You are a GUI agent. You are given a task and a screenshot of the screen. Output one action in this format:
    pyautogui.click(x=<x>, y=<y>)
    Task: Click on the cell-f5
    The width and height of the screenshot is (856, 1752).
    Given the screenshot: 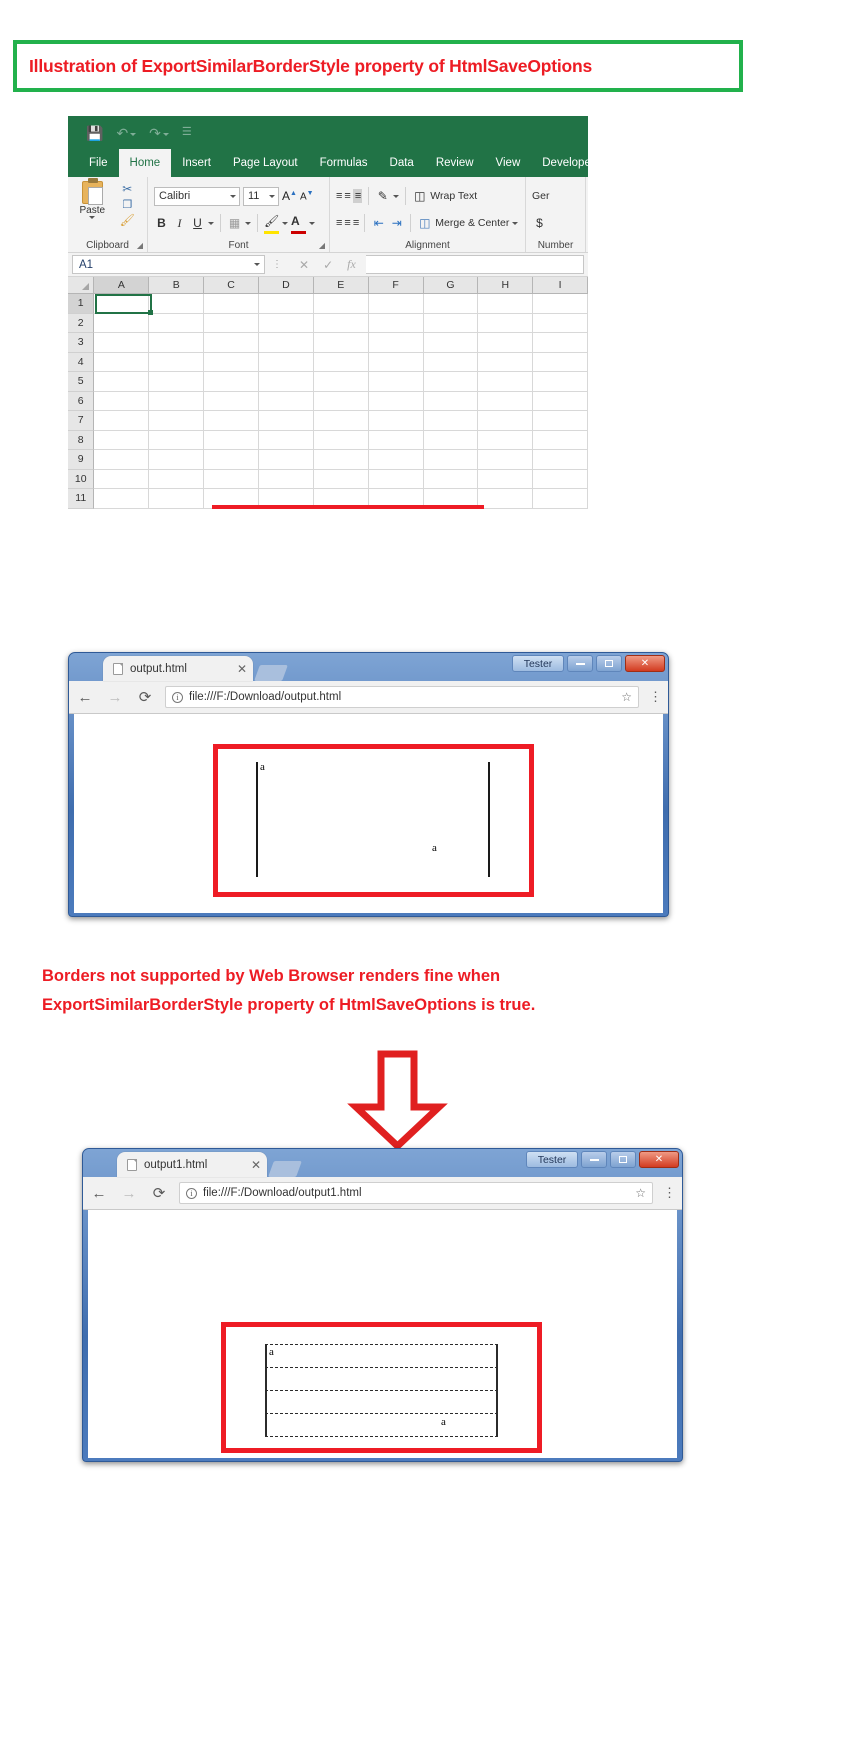 What is the action you would take?
    pyautogui.click(x=396, y=382)
    